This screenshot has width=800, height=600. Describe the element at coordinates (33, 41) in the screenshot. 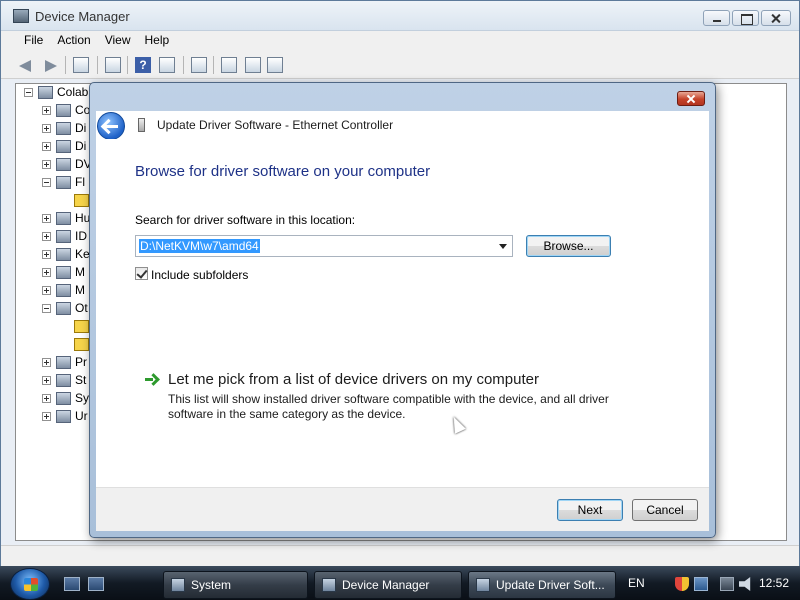

I see `menu-file: File` at that location.